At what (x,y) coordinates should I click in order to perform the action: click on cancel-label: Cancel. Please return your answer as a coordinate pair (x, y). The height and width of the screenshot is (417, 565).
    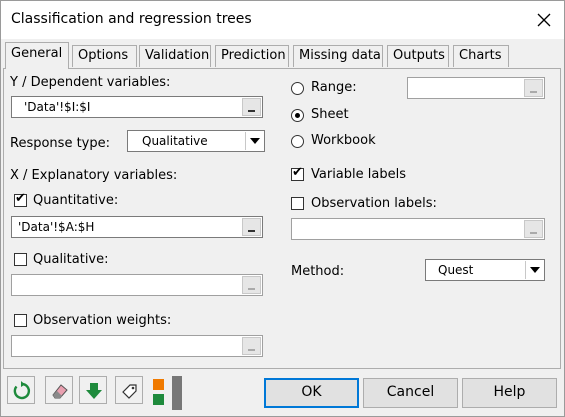
    Looking at the image, I should click on (410, 392).